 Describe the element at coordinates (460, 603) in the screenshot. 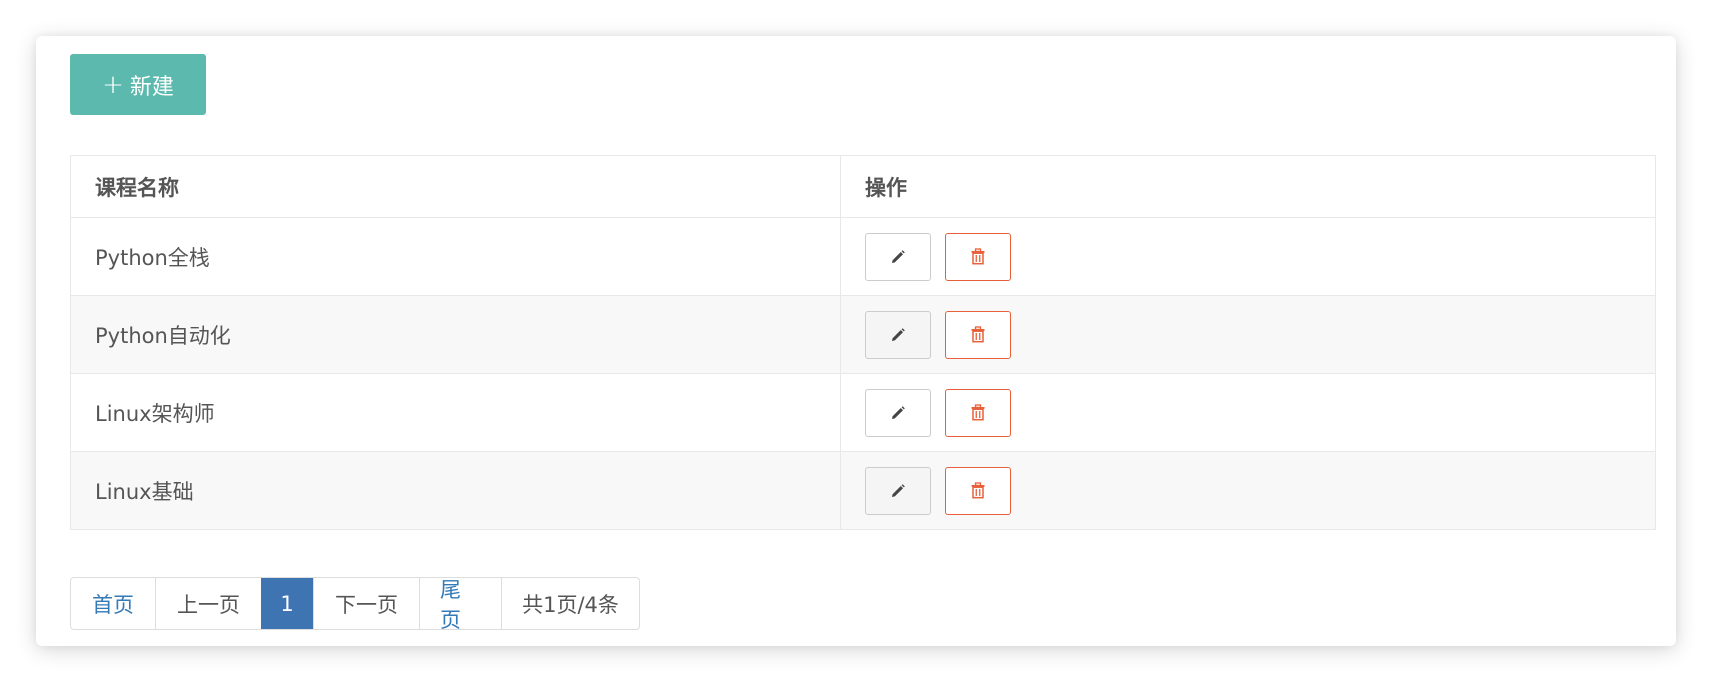

I see `last-page-link: 尾页` at that location.